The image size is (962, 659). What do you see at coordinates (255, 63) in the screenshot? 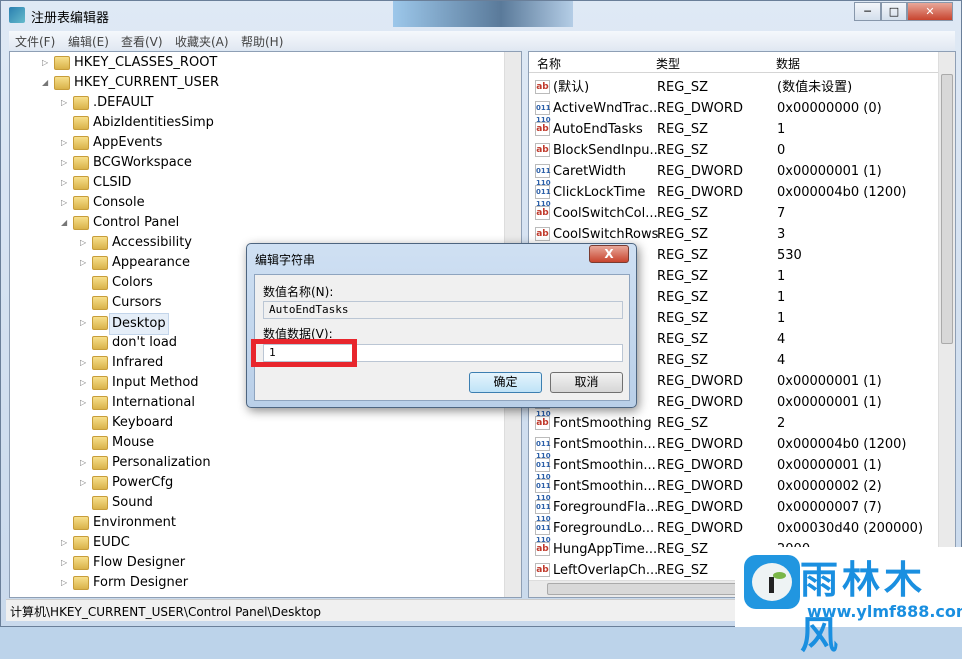
I see `tree-node: ▷ HKEY_CLASSES_ROOT` at bounding box center [255, 63].